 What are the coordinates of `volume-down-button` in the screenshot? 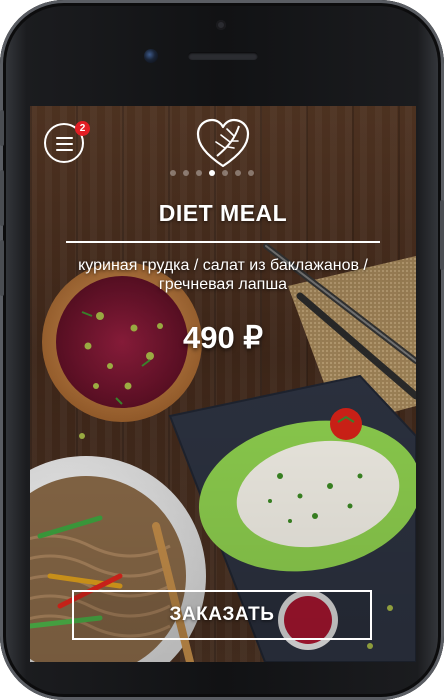 It's located at (2, 268).